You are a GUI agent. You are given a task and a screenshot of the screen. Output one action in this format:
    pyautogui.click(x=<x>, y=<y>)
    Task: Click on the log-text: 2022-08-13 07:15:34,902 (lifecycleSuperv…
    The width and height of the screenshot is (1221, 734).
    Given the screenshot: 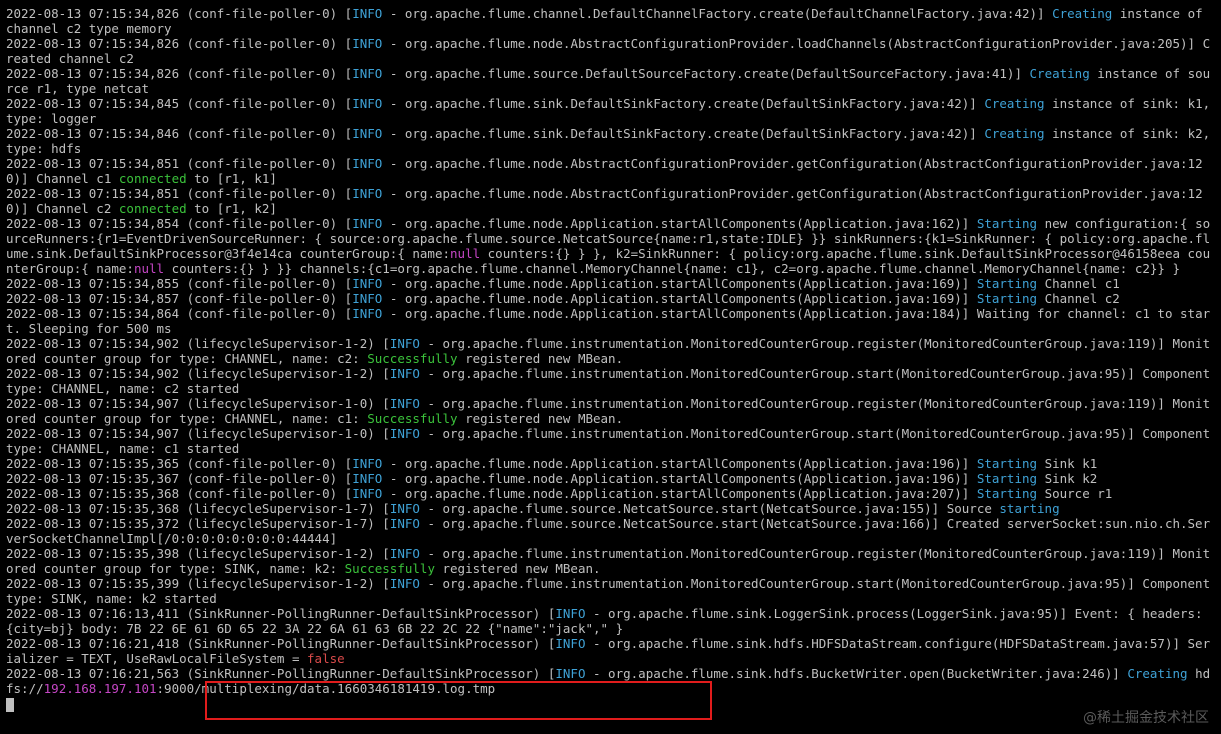 What is the action you would take?
    pyautogui.click(x=198, y=343)
    